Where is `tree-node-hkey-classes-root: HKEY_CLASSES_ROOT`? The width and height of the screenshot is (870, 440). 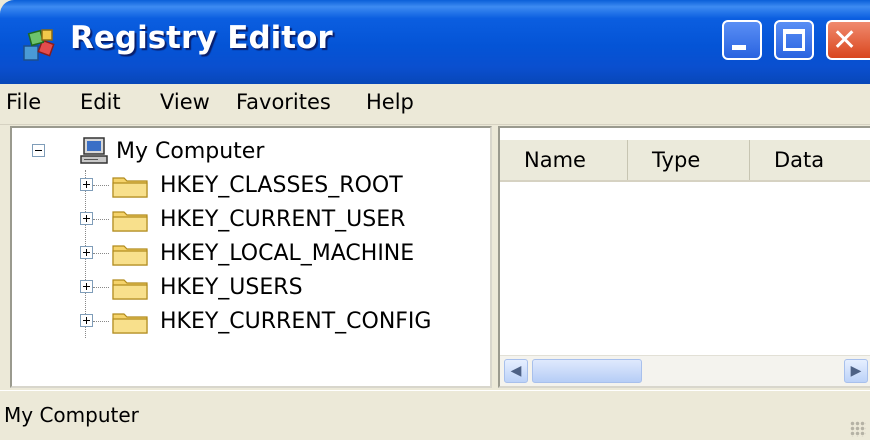 tree-node-hkey-classes-root: HKEY_CLASSES_ROOT is located at coordinates (247, 186).